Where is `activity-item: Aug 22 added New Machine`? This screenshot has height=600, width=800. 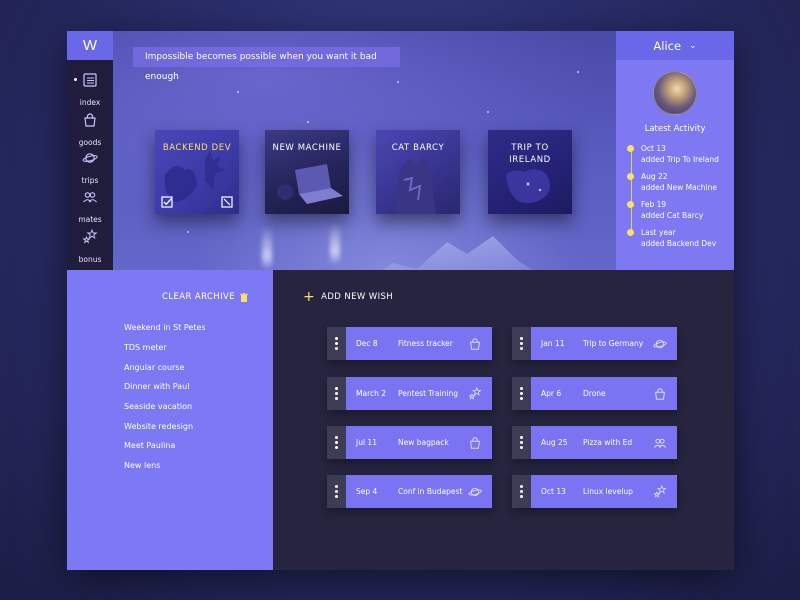
activity-item: Aug 22 added New Machine is located at coordinates (672, 182).